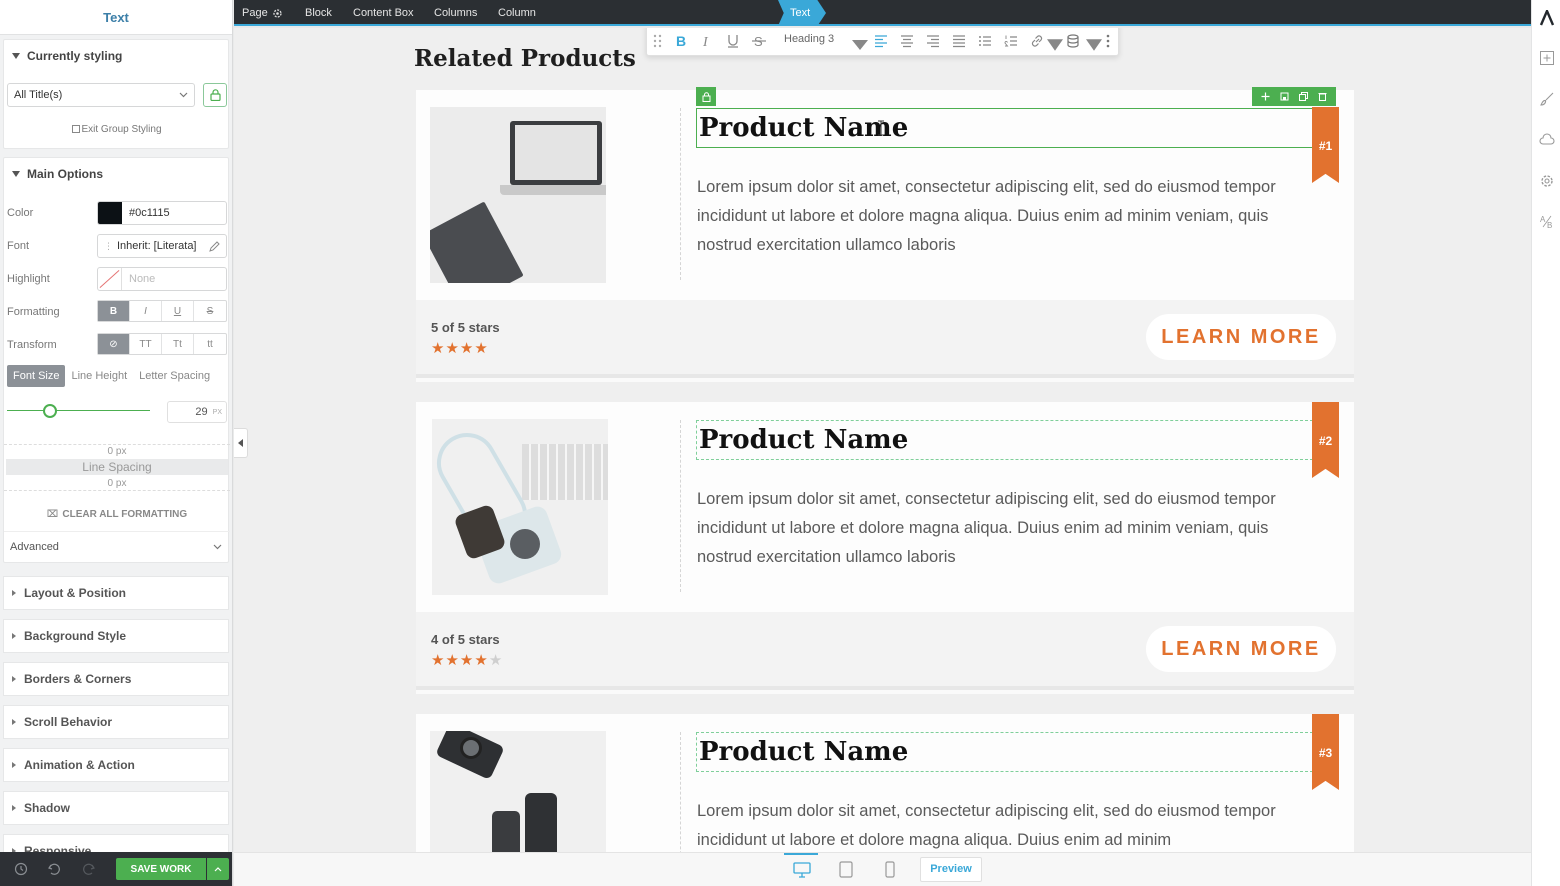  Describe the element at coordinates (214, 246) in the screenshot. I see `pencil-icon` at that location.